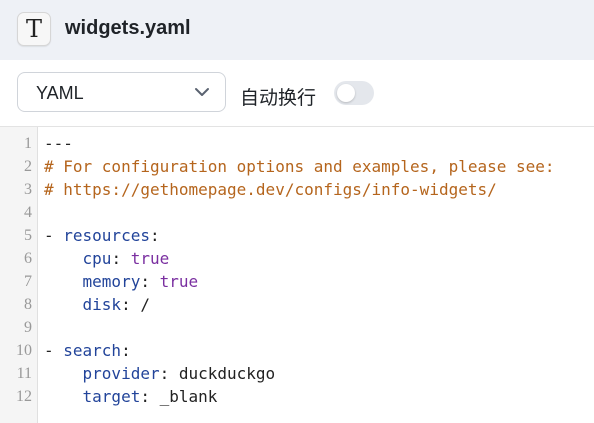 The height and width of the screenshot is (423, 594). I want to click on line-number: 7, so click(28, 281).